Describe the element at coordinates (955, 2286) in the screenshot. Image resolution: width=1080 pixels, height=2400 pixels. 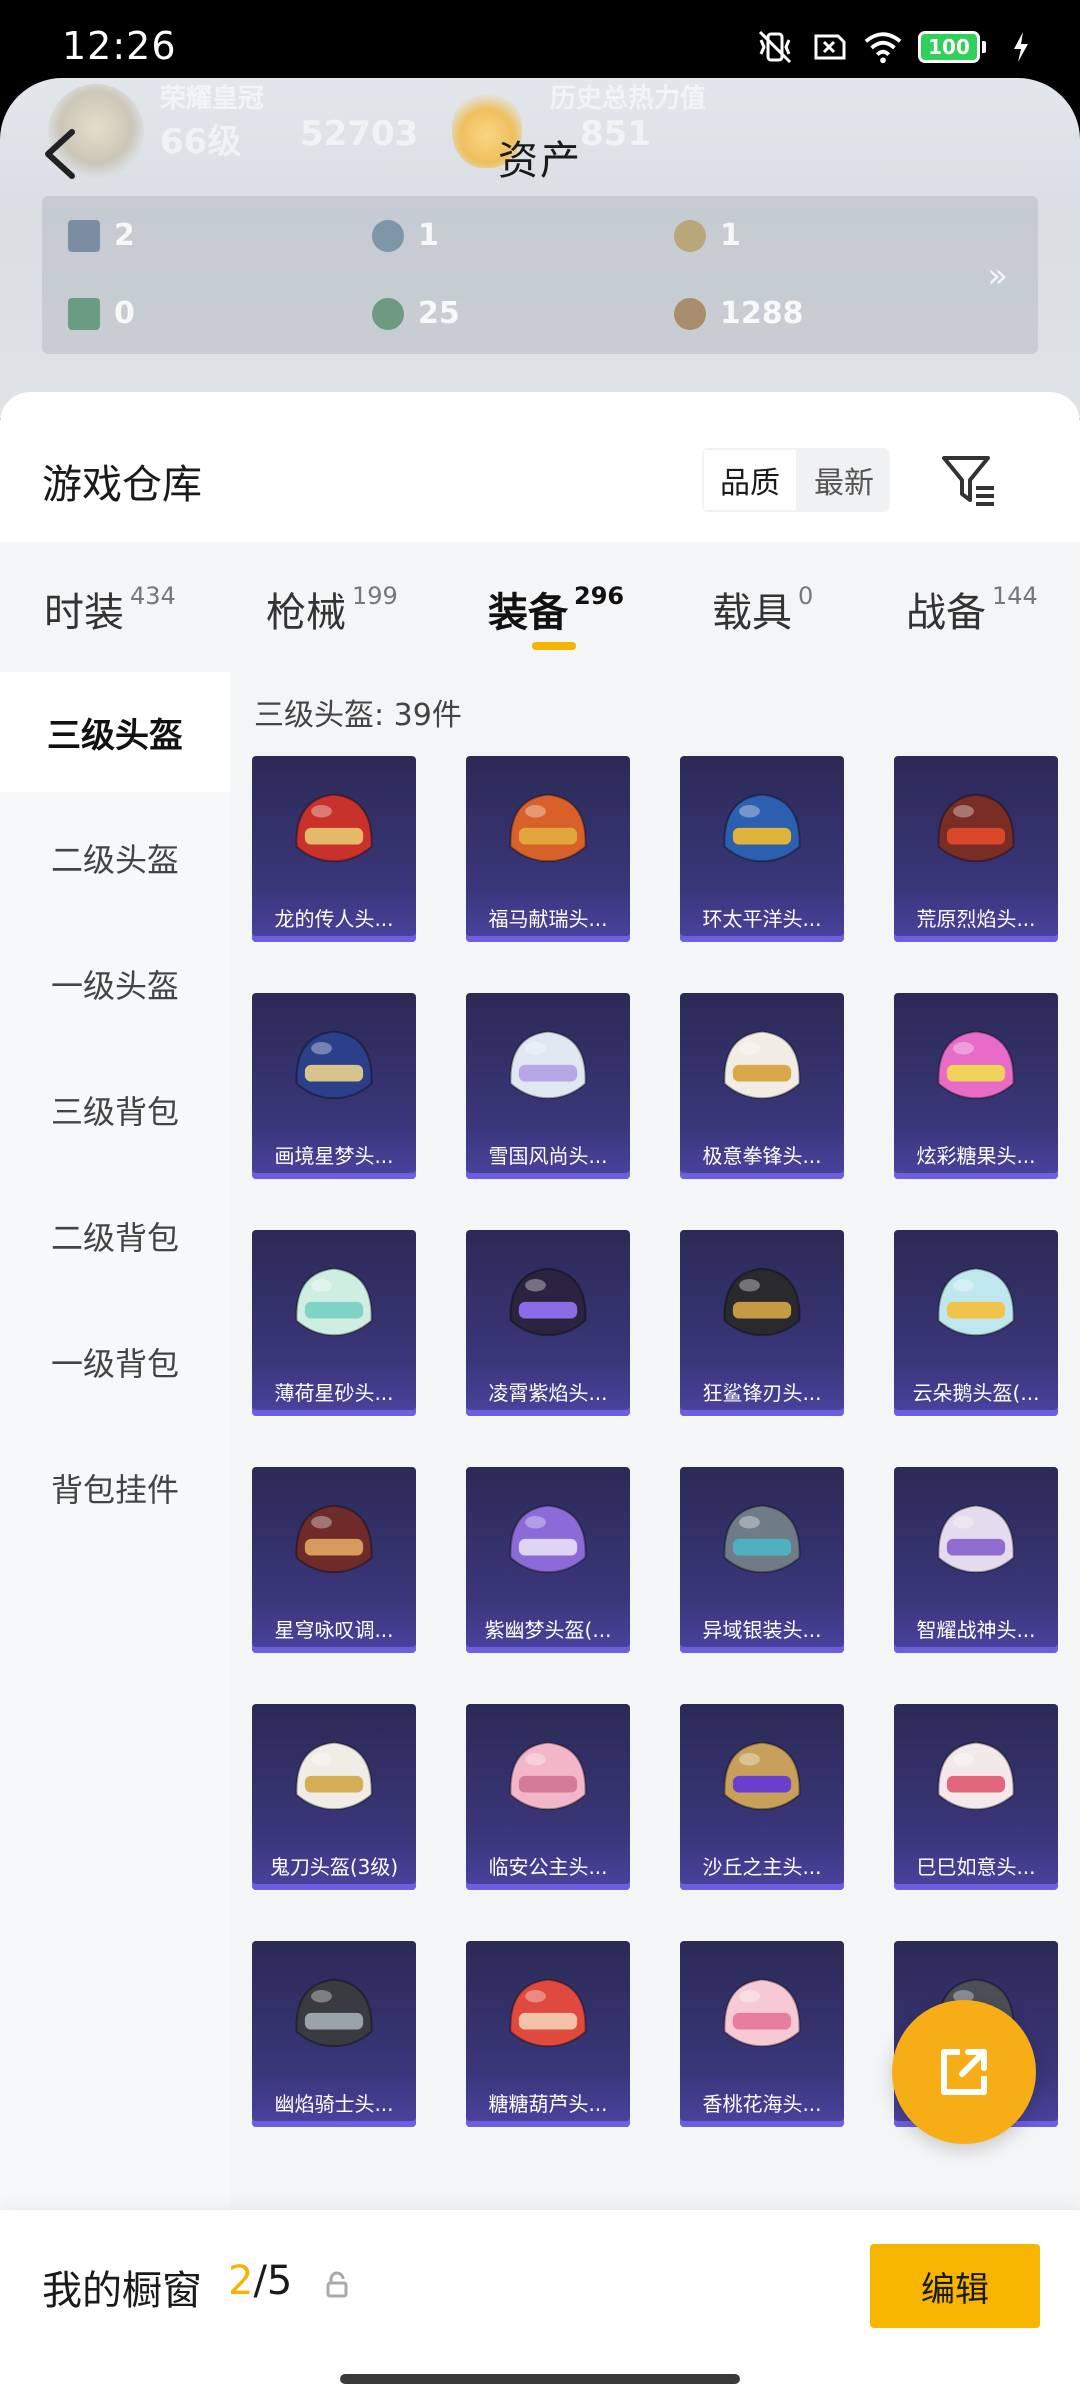
I see `edit-button: 编辑` at that location.